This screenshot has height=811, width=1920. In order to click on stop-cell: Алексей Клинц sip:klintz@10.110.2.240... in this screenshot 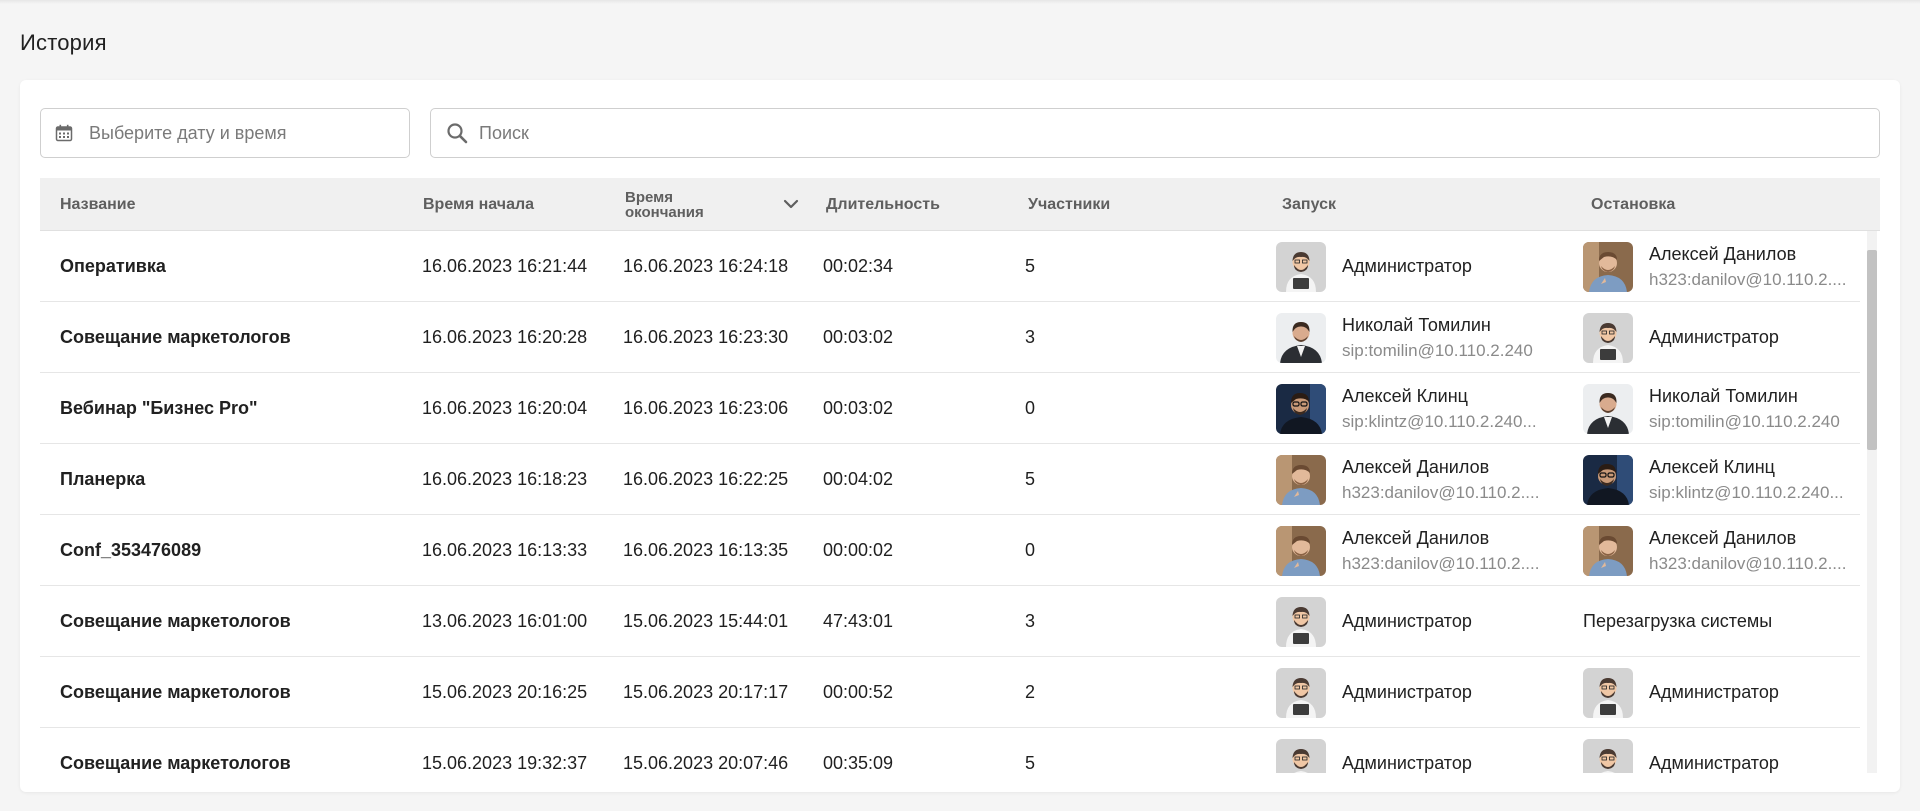, I will do `click(1716, 479)`.